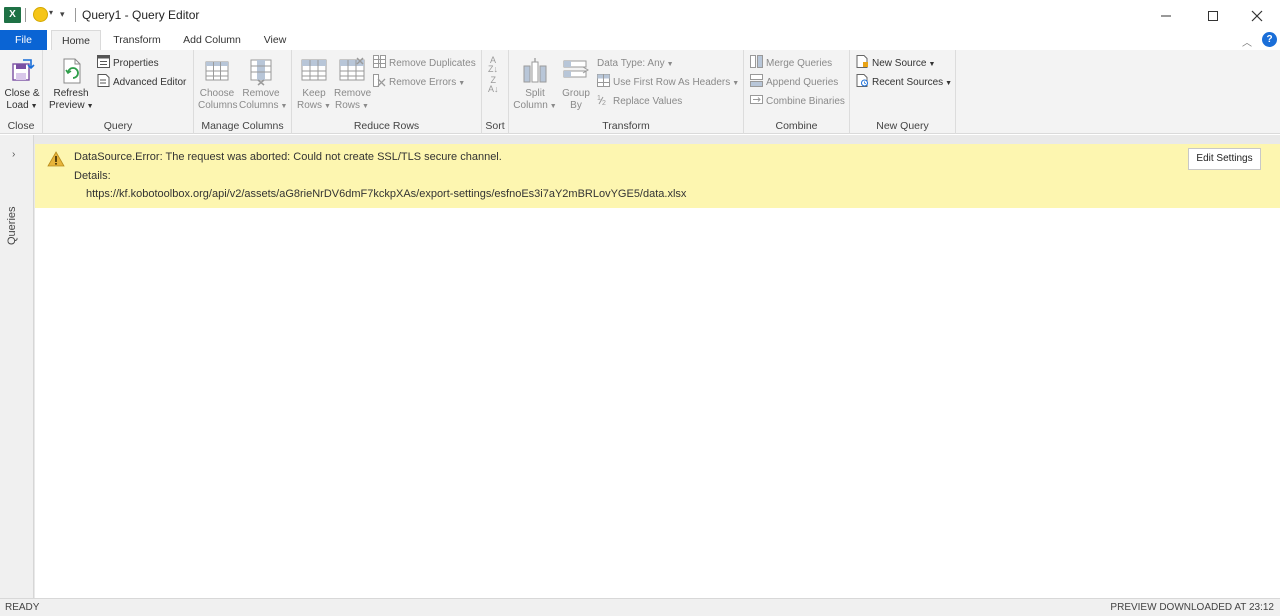 The height and width of the screenshot is (616, 1280). I want to click on merge-queries-label: Merge Queries, so click(799, 63).